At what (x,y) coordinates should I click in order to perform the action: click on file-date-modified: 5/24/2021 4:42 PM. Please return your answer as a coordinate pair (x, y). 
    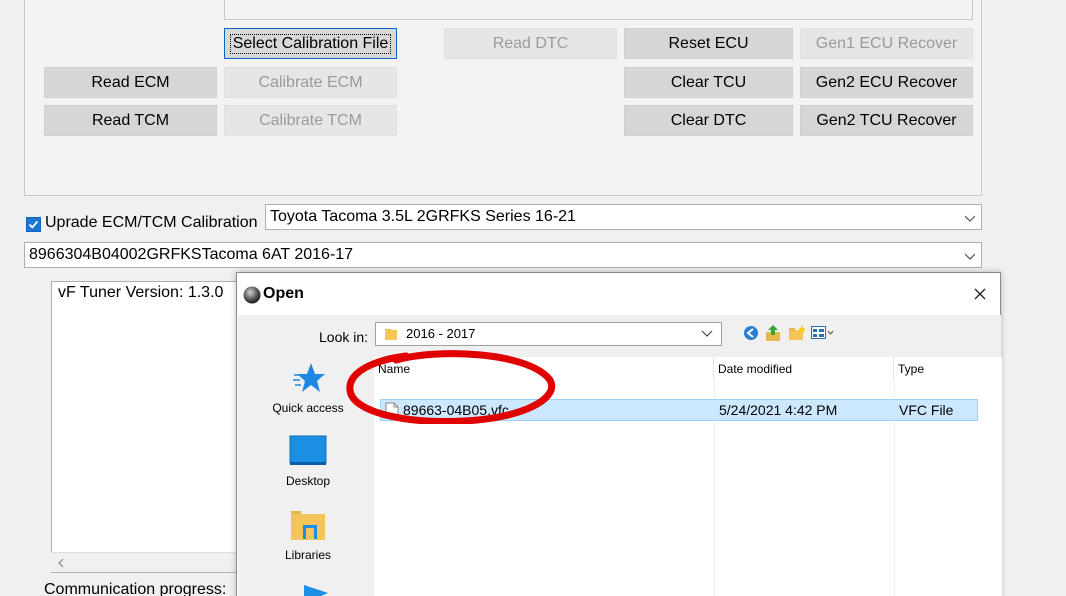
    Looking at the image, I should click on (778, 410).